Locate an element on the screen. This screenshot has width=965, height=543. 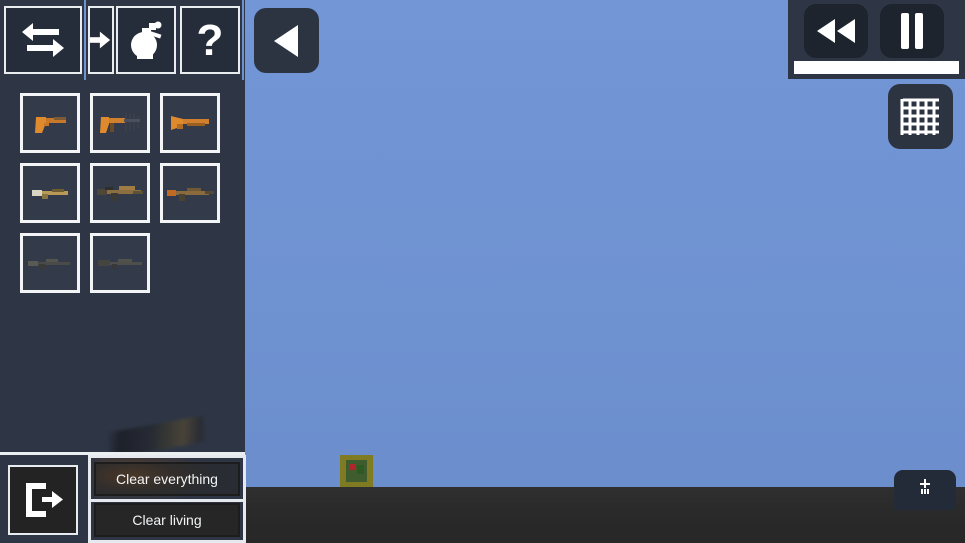
rewind-button is located at coordinates (836, 31).